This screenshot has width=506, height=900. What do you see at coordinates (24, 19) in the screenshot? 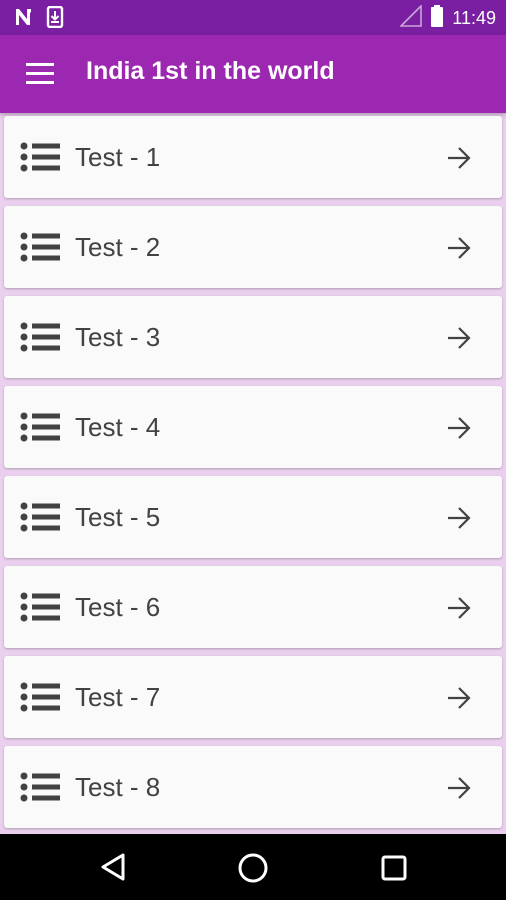
I see `n-notification-icon` at bounding box center [24, 19].